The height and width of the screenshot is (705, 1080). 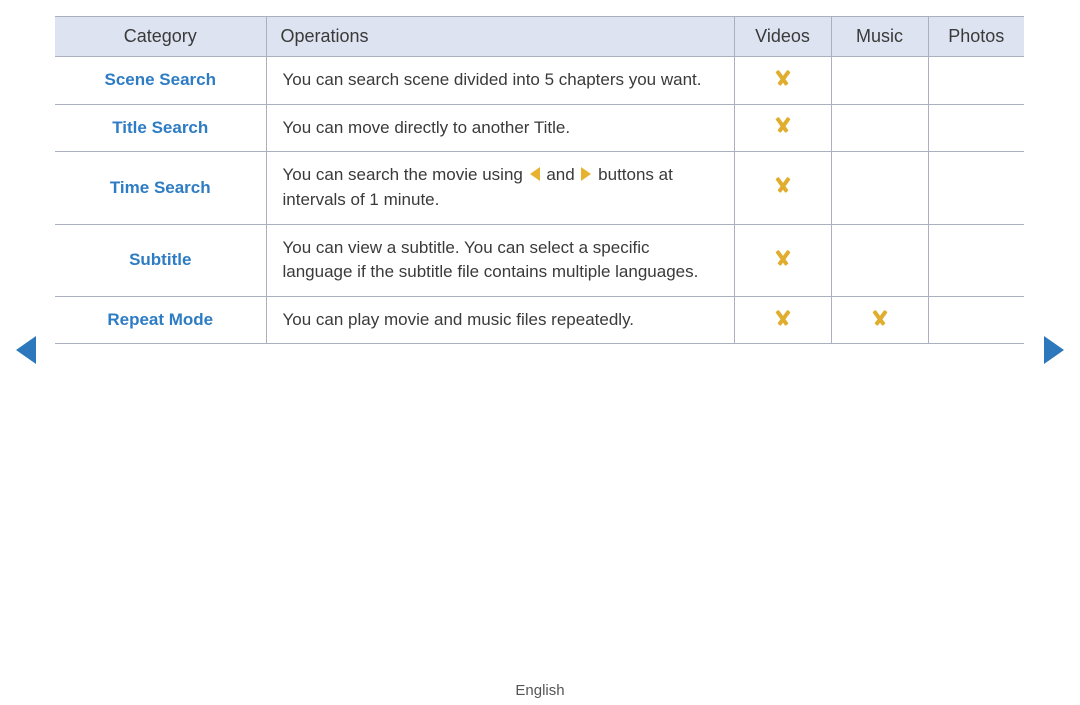 What do you see at coordinates (782, 36) in the screenshot?
I see `column-header-videos: Videos` at bounding box center [782, 36].